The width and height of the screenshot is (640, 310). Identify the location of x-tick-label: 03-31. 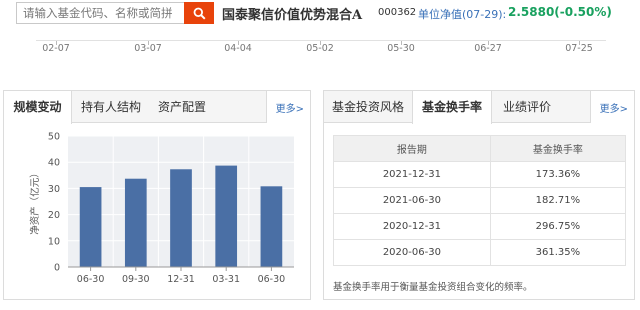
(226, 279).